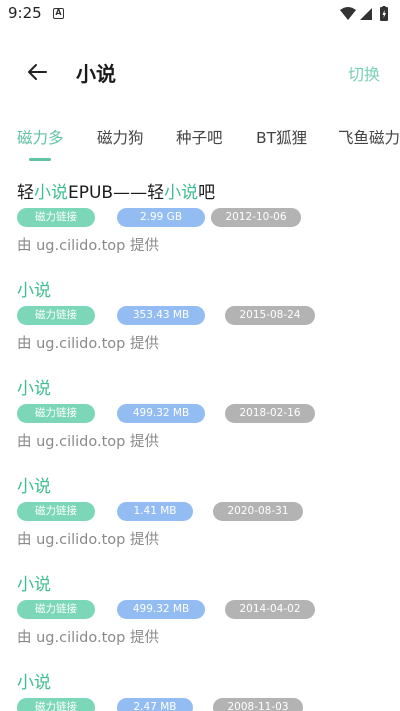  Describe the element at coordinates (258, 511) in the screenshot. I see `date-badge: 2020-08-31` at that location.